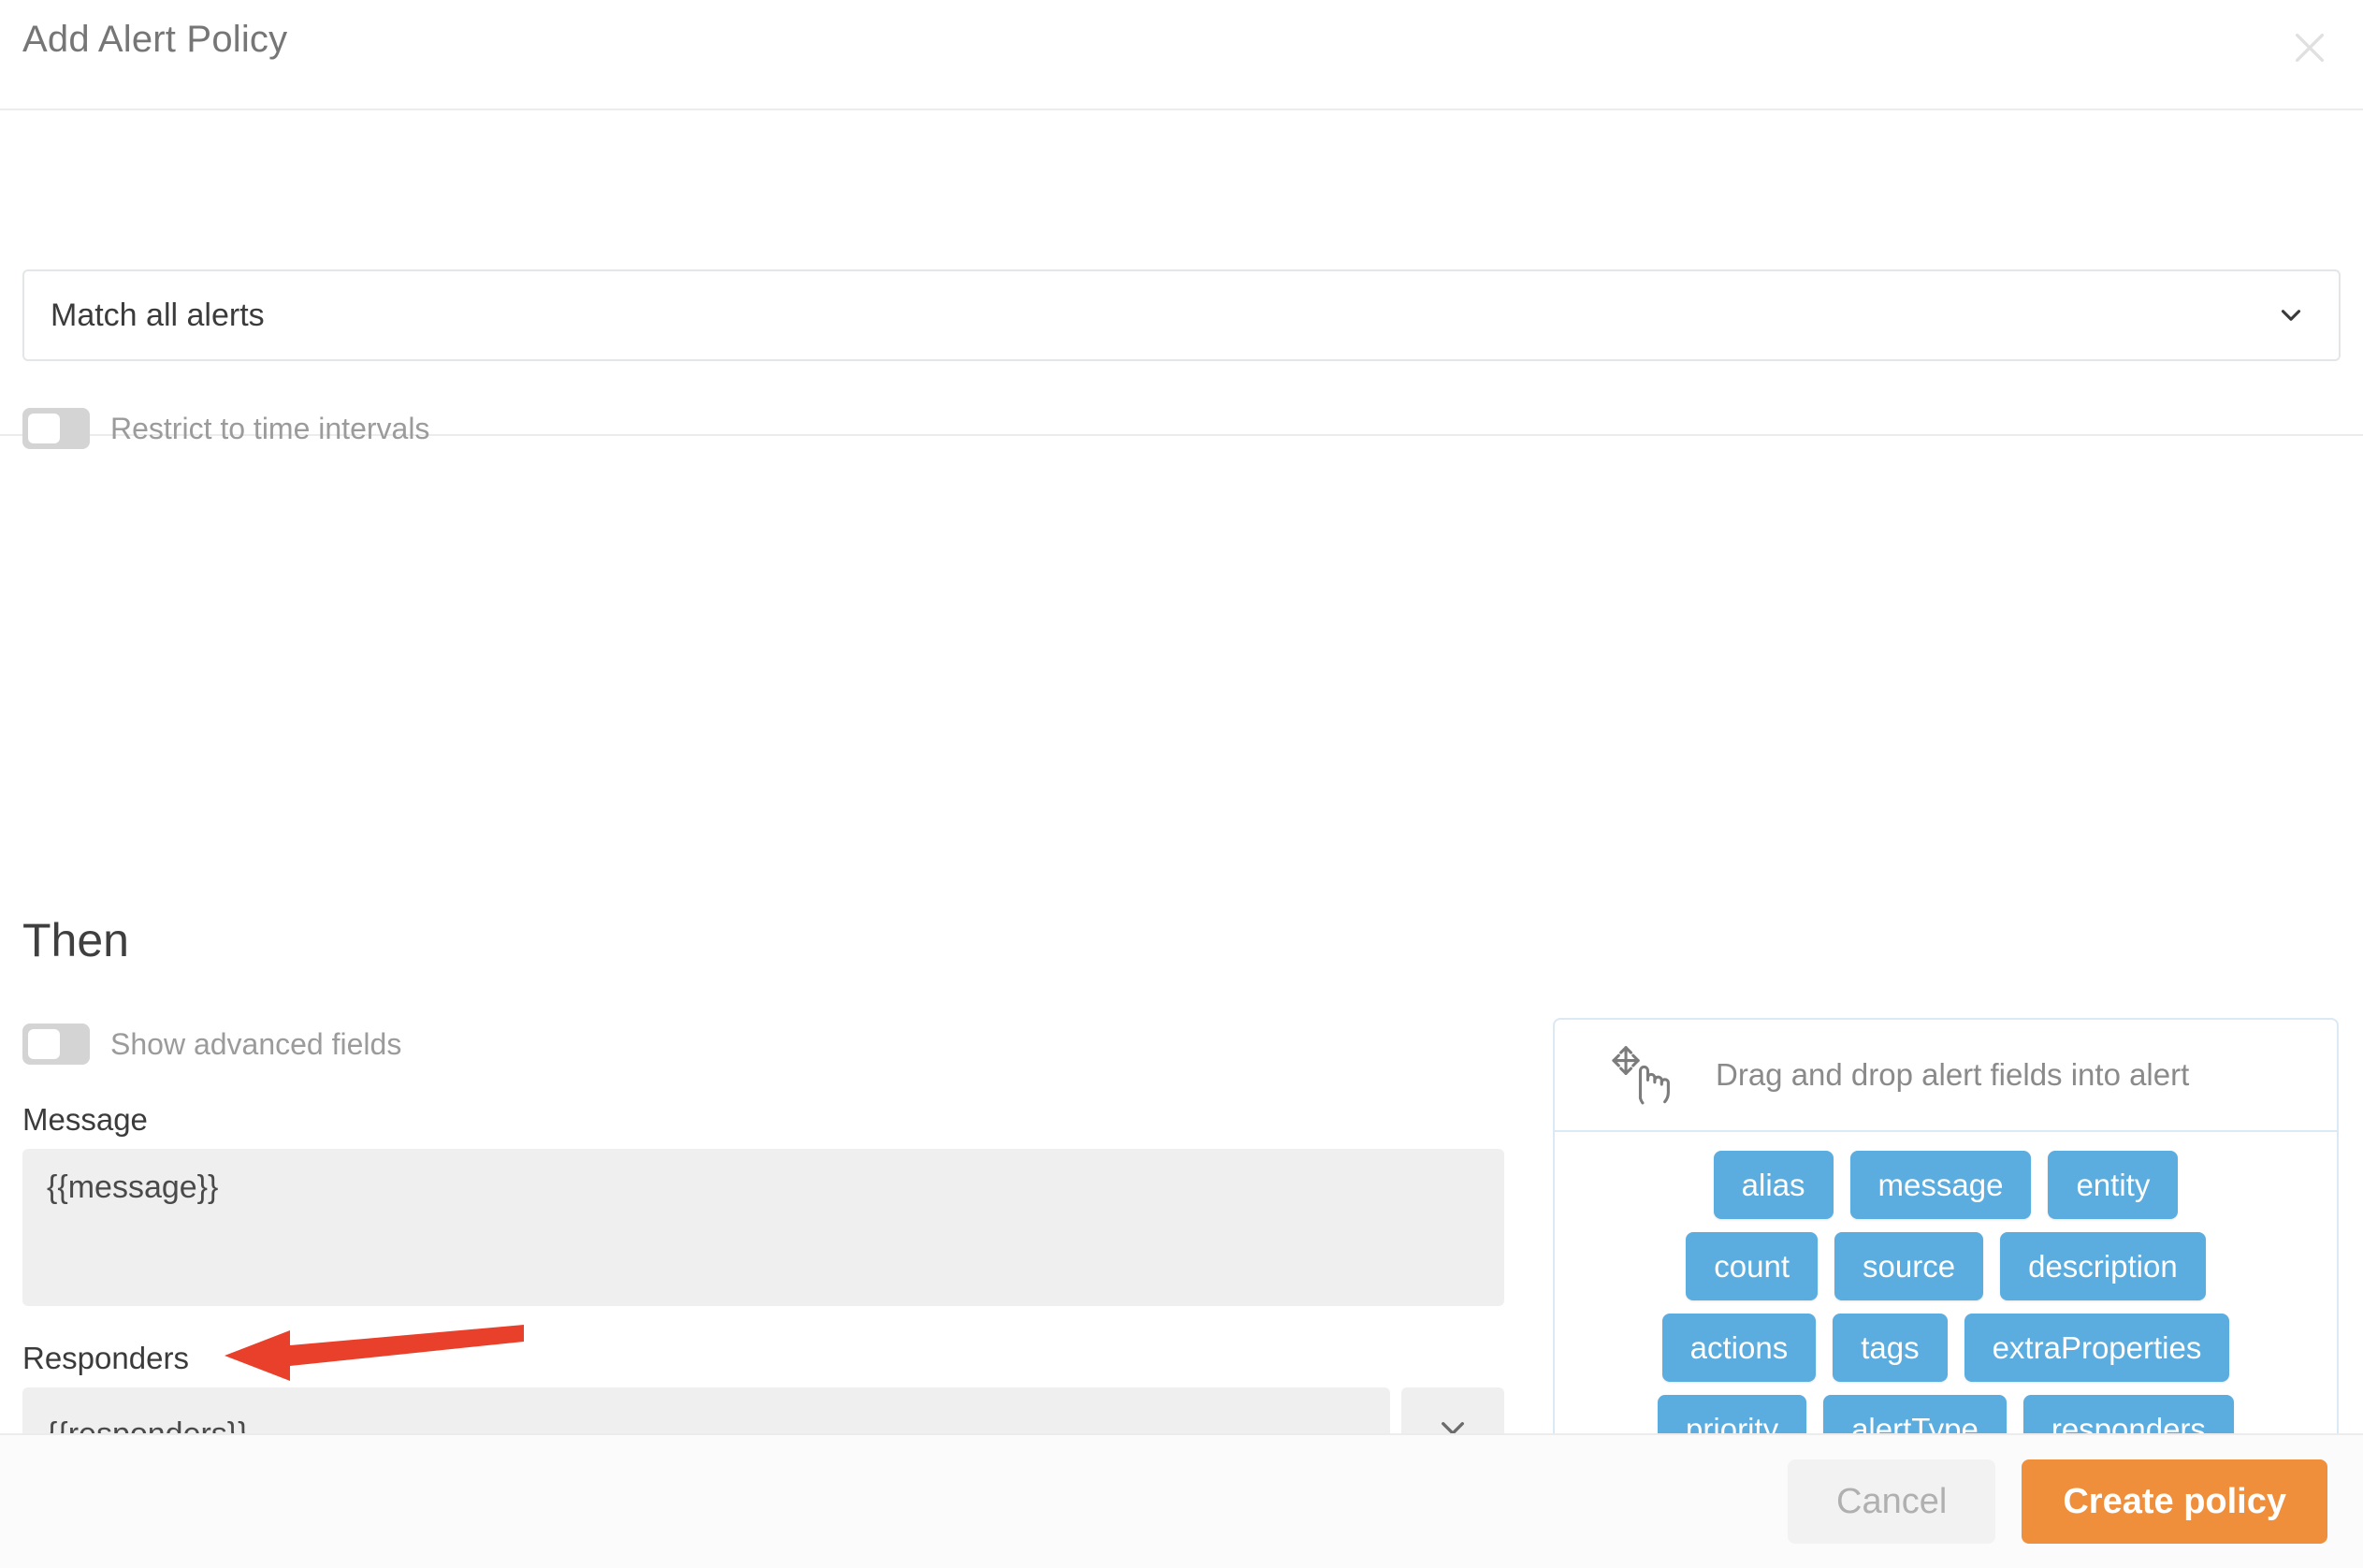 This screenshot has height=1568, width=2363. Describe the element at coordinates (1733, 1414) in the screenshot. I see `alert-field-chip: priority` at that location.